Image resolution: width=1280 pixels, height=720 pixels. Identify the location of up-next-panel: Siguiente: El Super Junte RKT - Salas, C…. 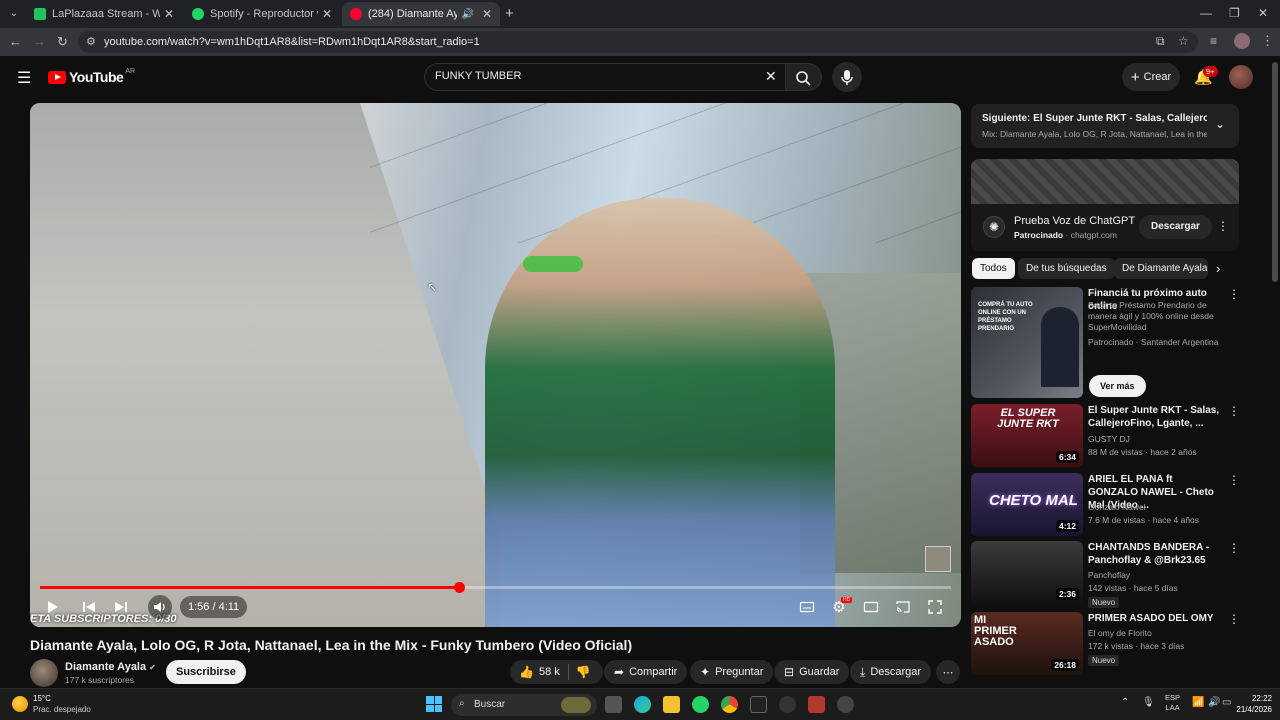
(1105, 126).